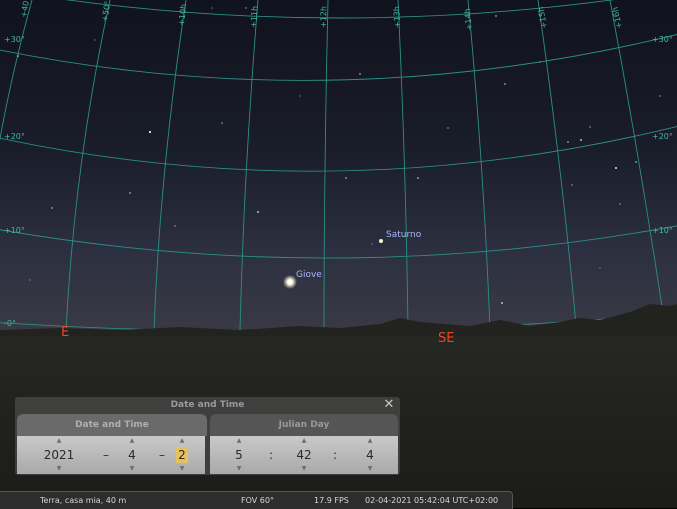 The image size is (677, 509). Describe the element at coordinates (446, 338) in the screenshot. I see `cardinal-southeast: SE` at that location.